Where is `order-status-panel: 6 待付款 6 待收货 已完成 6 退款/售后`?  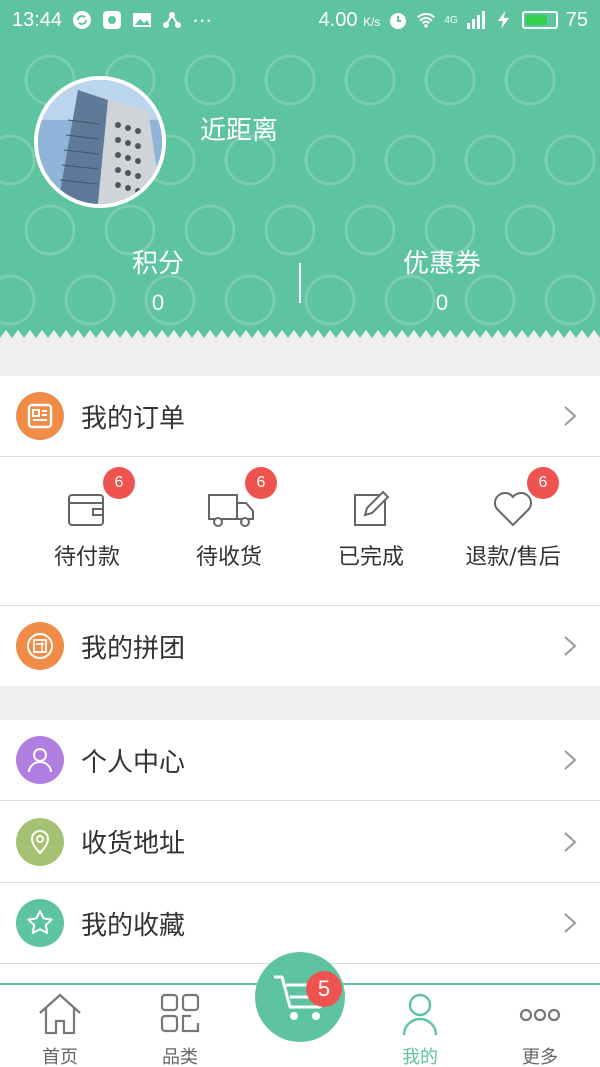
order-status-panel: 6 待付款 6 待收货 已完成 6 退款/售后 is located at coordinates (300, 531).